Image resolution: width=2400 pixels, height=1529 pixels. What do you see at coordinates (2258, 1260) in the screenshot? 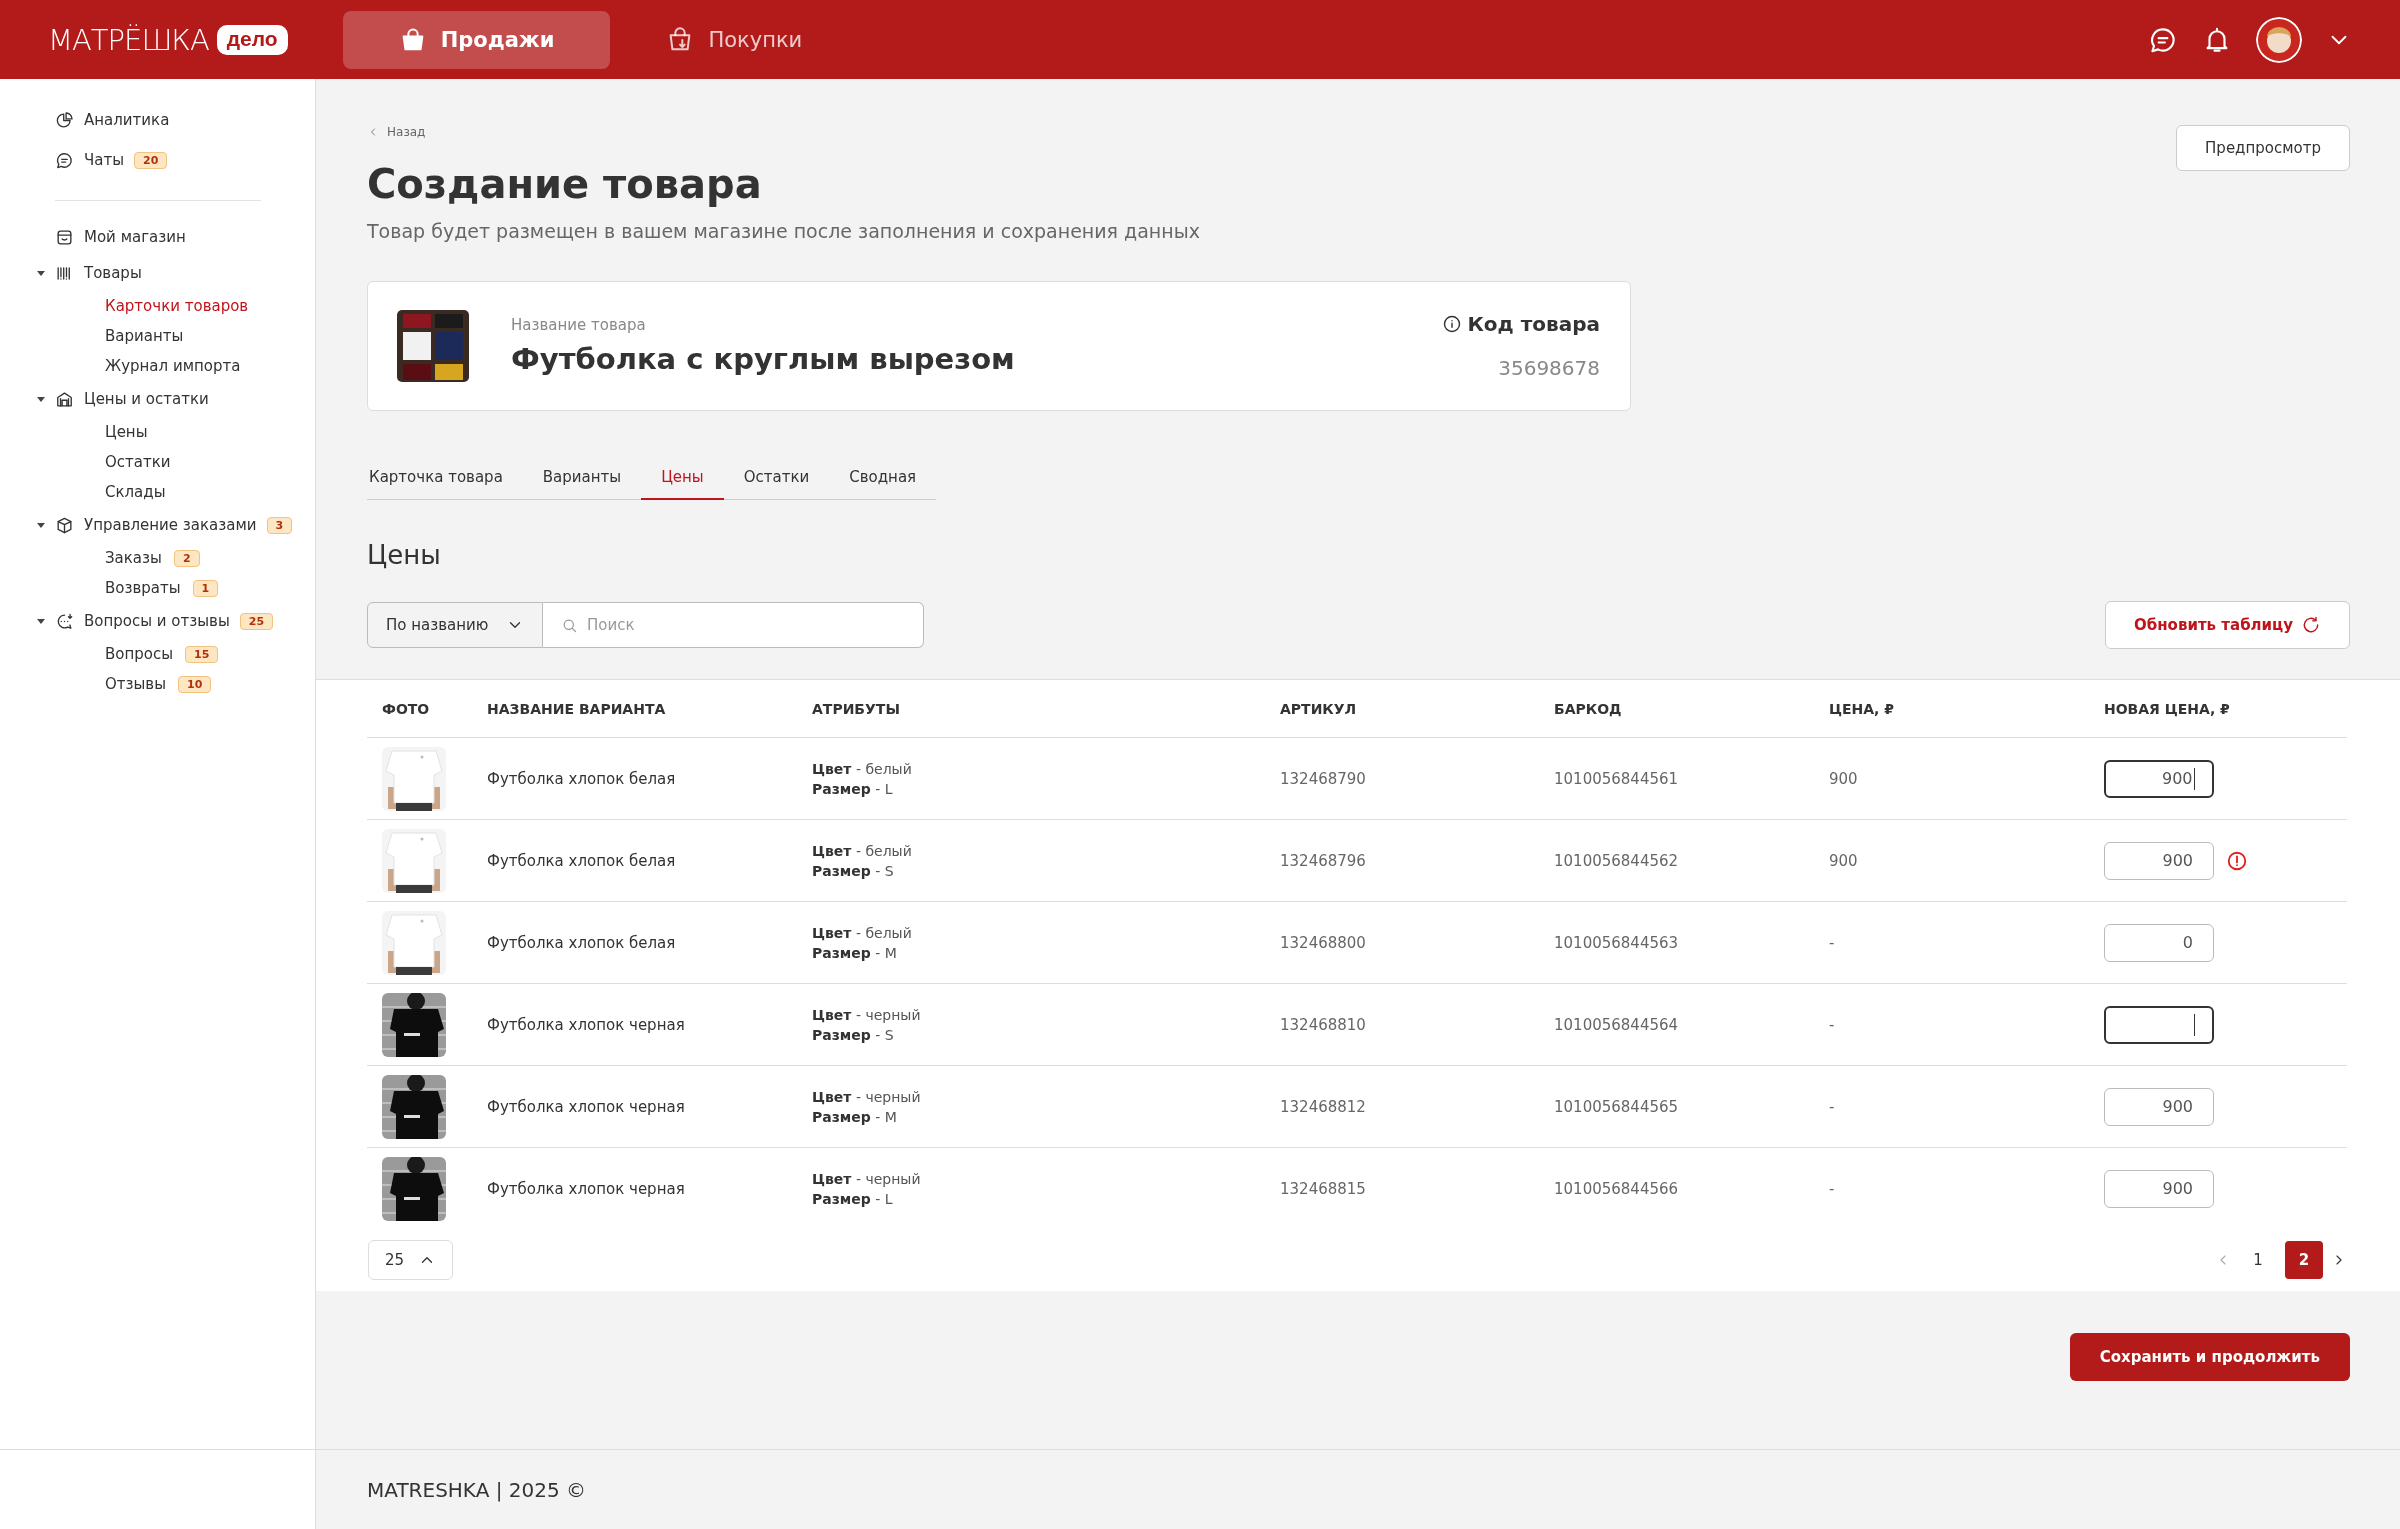
I see `page-button: 1` at bounding box center [2258, 1260].